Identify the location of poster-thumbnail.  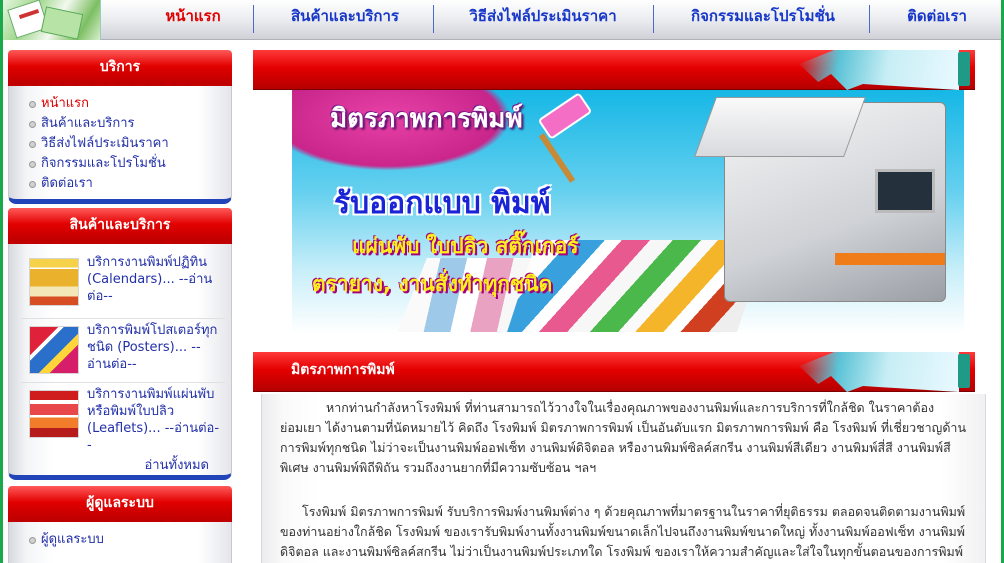
(54, 350).